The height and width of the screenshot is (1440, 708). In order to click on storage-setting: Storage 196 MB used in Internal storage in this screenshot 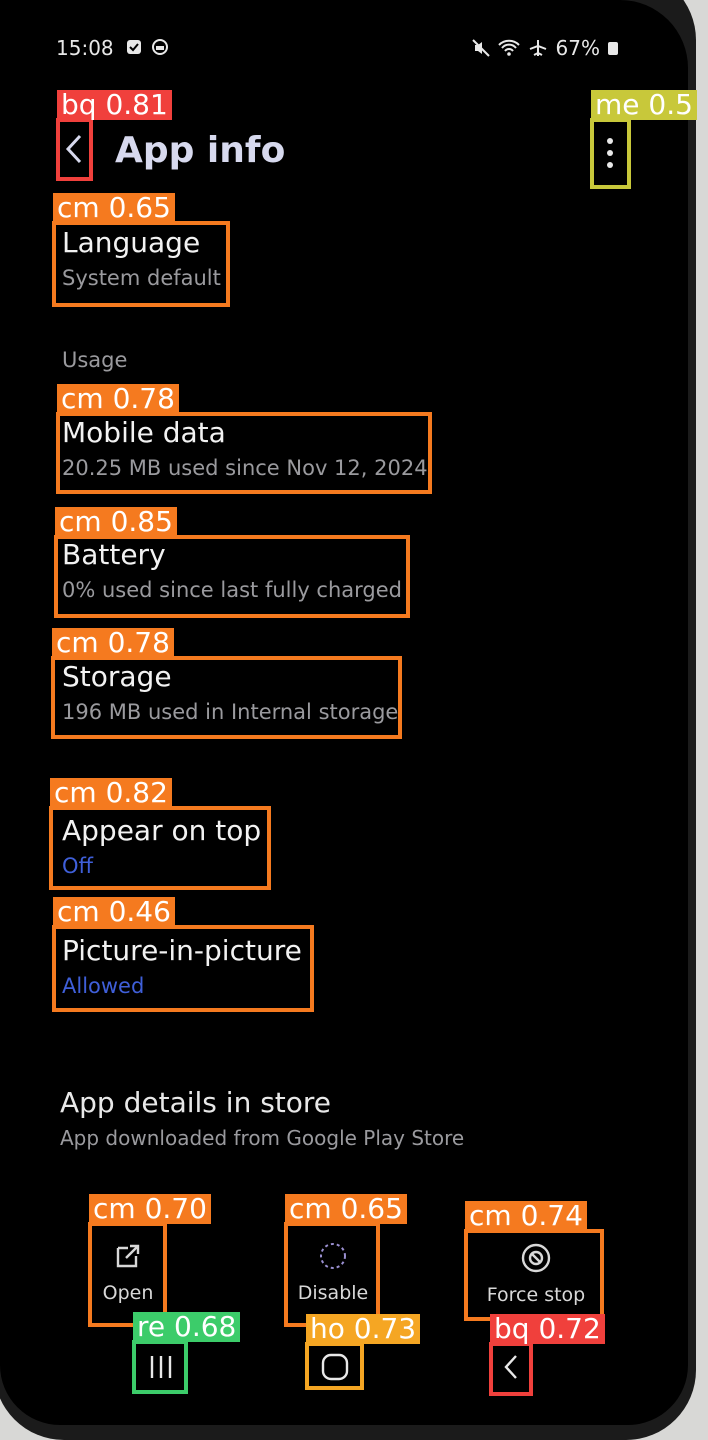, I will do `click(230, 693)`.